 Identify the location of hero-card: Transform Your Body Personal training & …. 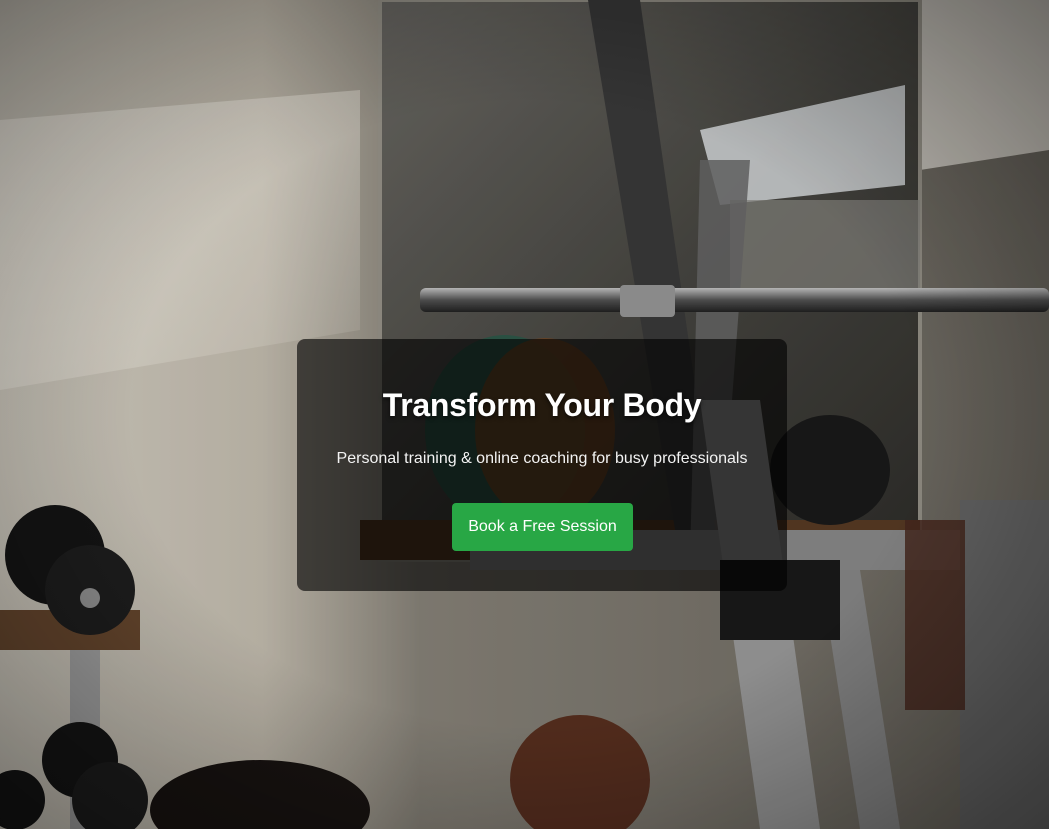
(542, 465).